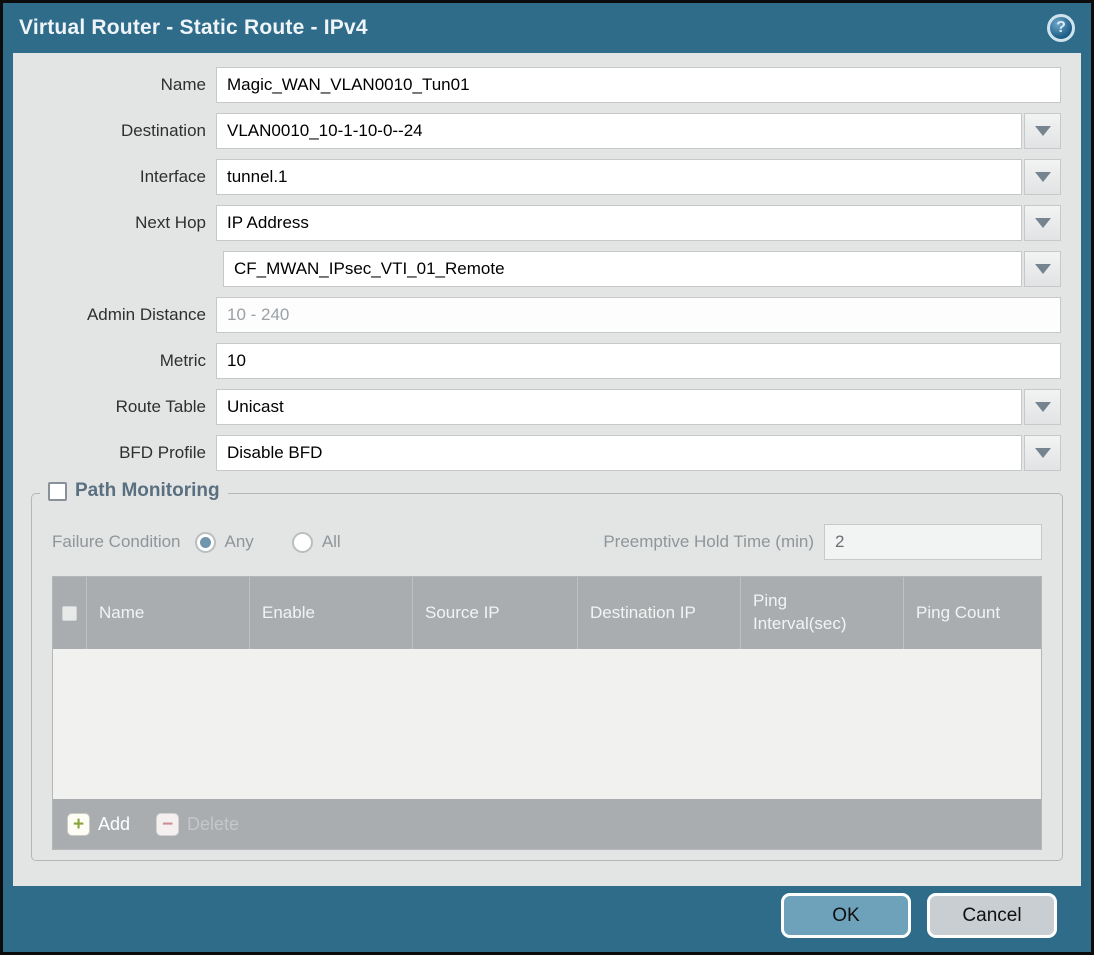  What do you see at coordinates (163, 130) in the screenshot?
I see `destination-label: Destination` at bounding box center [163, 130].